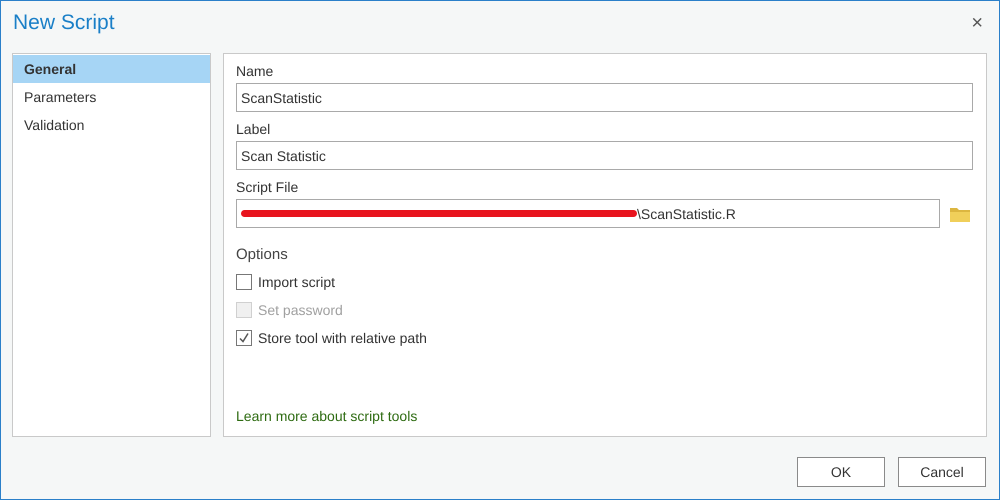 Image resolution: width=1000 pixels, height=500 pixels. I want to click on ok-button: OK, so click(841, 472).